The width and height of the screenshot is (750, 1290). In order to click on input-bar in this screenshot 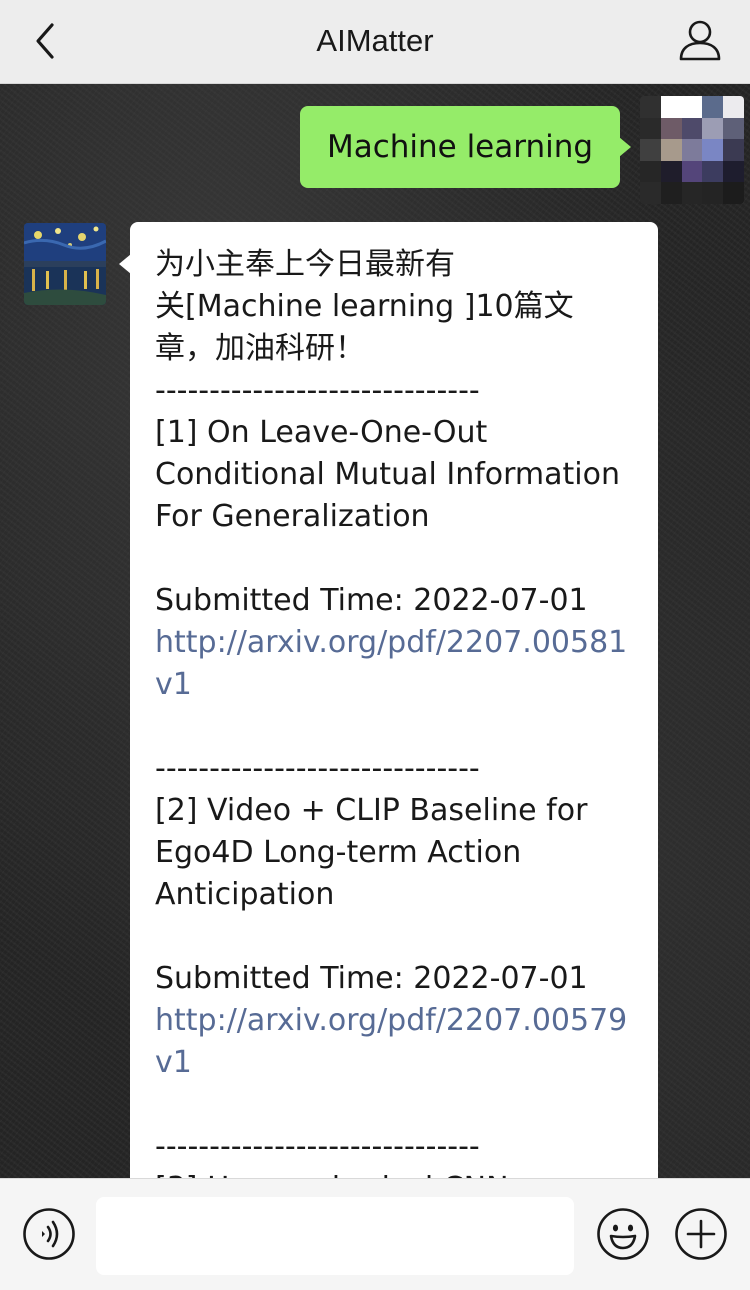, I will do `click(375, 1234)`.